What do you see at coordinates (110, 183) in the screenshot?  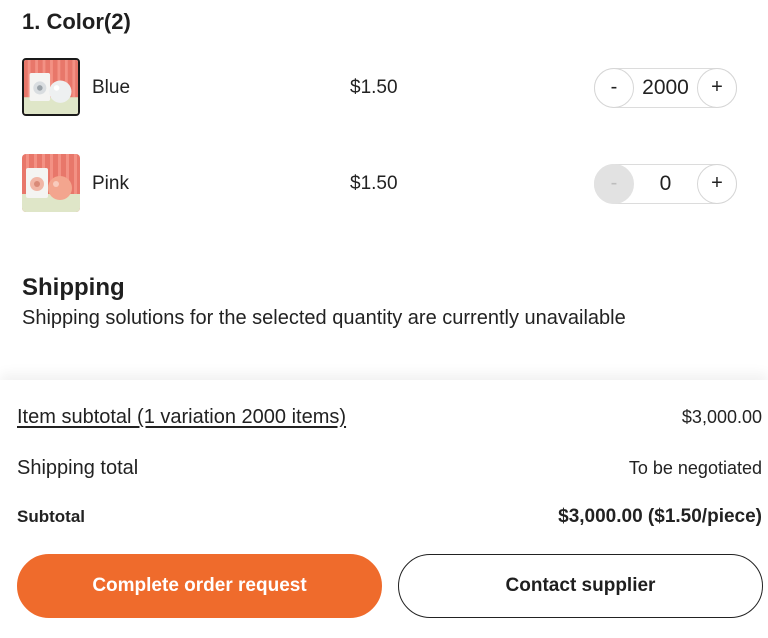 I see `variant-name: Pink` at bounding box center [110, 183].